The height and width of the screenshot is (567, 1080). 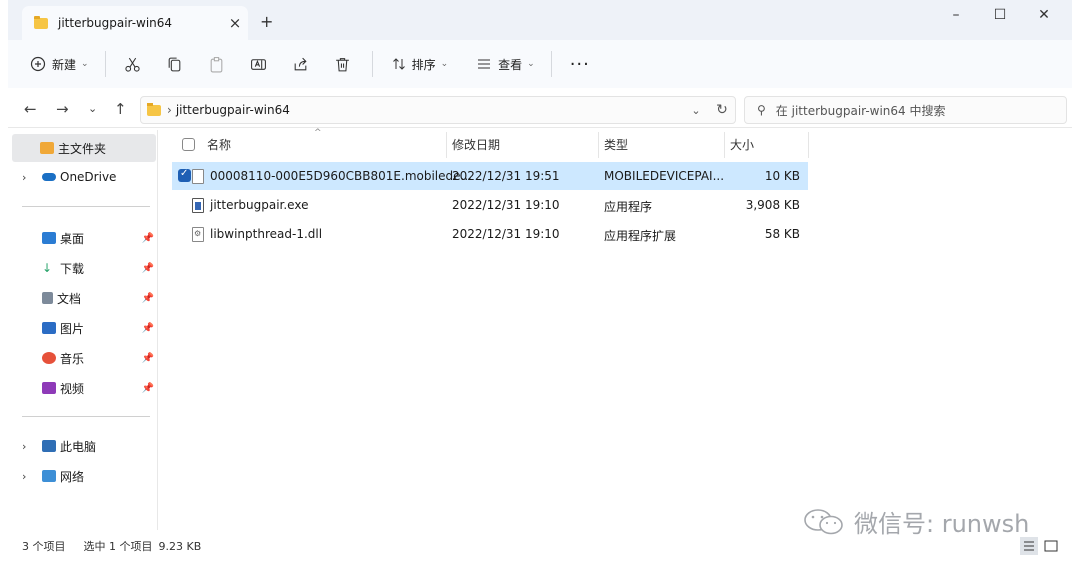 I want to click on select-all-checkbox, so click(x=188, y=144).